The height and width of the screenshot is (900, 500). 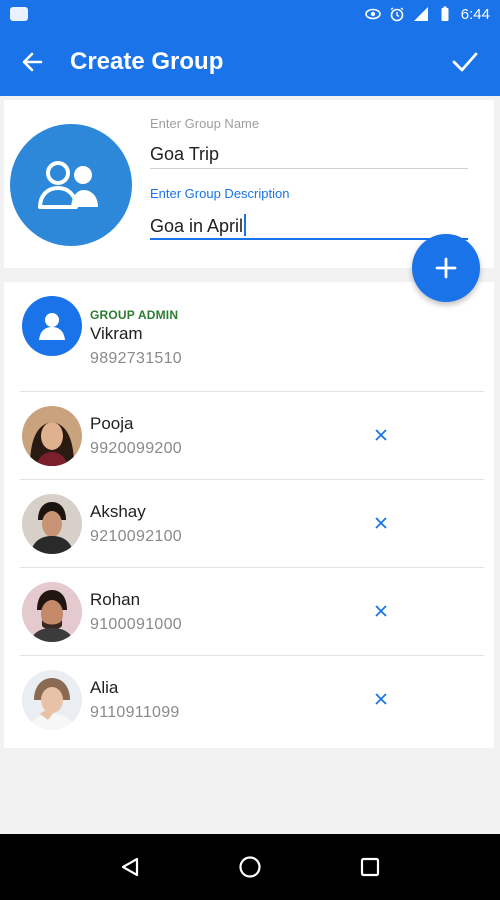 What do you see at coordinates (249, 337) in the screenshot?
I see `member-row-vikram: GROUP ADMIN Vikram 9892731510` at bounding box center [249, 337].